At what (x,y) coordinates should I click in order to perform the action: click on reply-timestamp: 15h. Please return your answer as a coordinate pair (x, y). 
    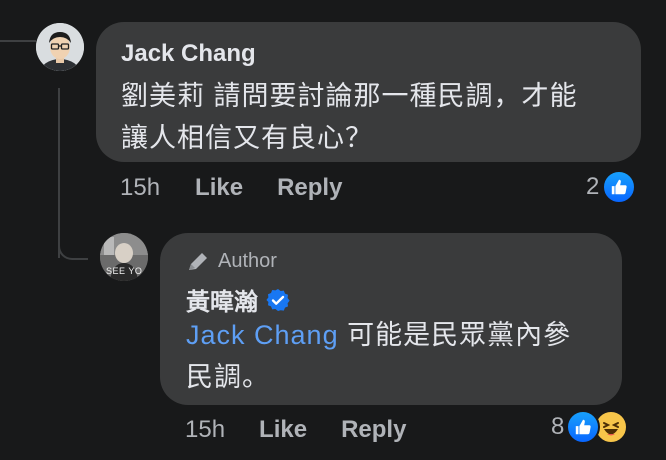
    Looking at the image, I should click on (205, 430).